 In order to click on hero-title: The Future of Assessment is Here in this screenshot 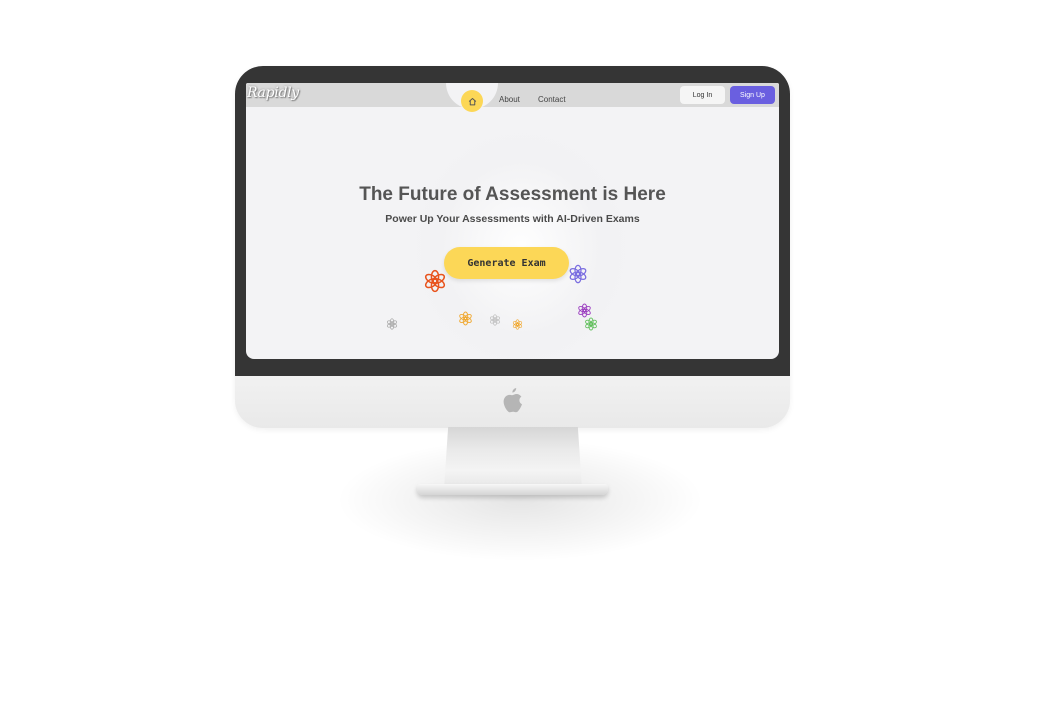, I will do `click(512, 194)`.